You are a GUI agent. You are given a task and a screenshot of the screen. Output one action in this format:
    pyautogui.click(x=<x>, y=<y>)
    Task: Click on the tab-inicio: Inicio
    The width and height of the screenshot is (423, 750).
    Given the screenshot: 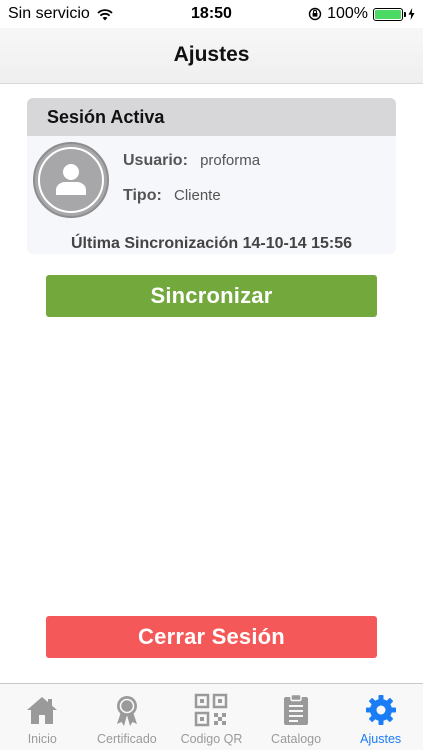 What is the action you would take?
    pyautogui.click(x=42, y=717)
    